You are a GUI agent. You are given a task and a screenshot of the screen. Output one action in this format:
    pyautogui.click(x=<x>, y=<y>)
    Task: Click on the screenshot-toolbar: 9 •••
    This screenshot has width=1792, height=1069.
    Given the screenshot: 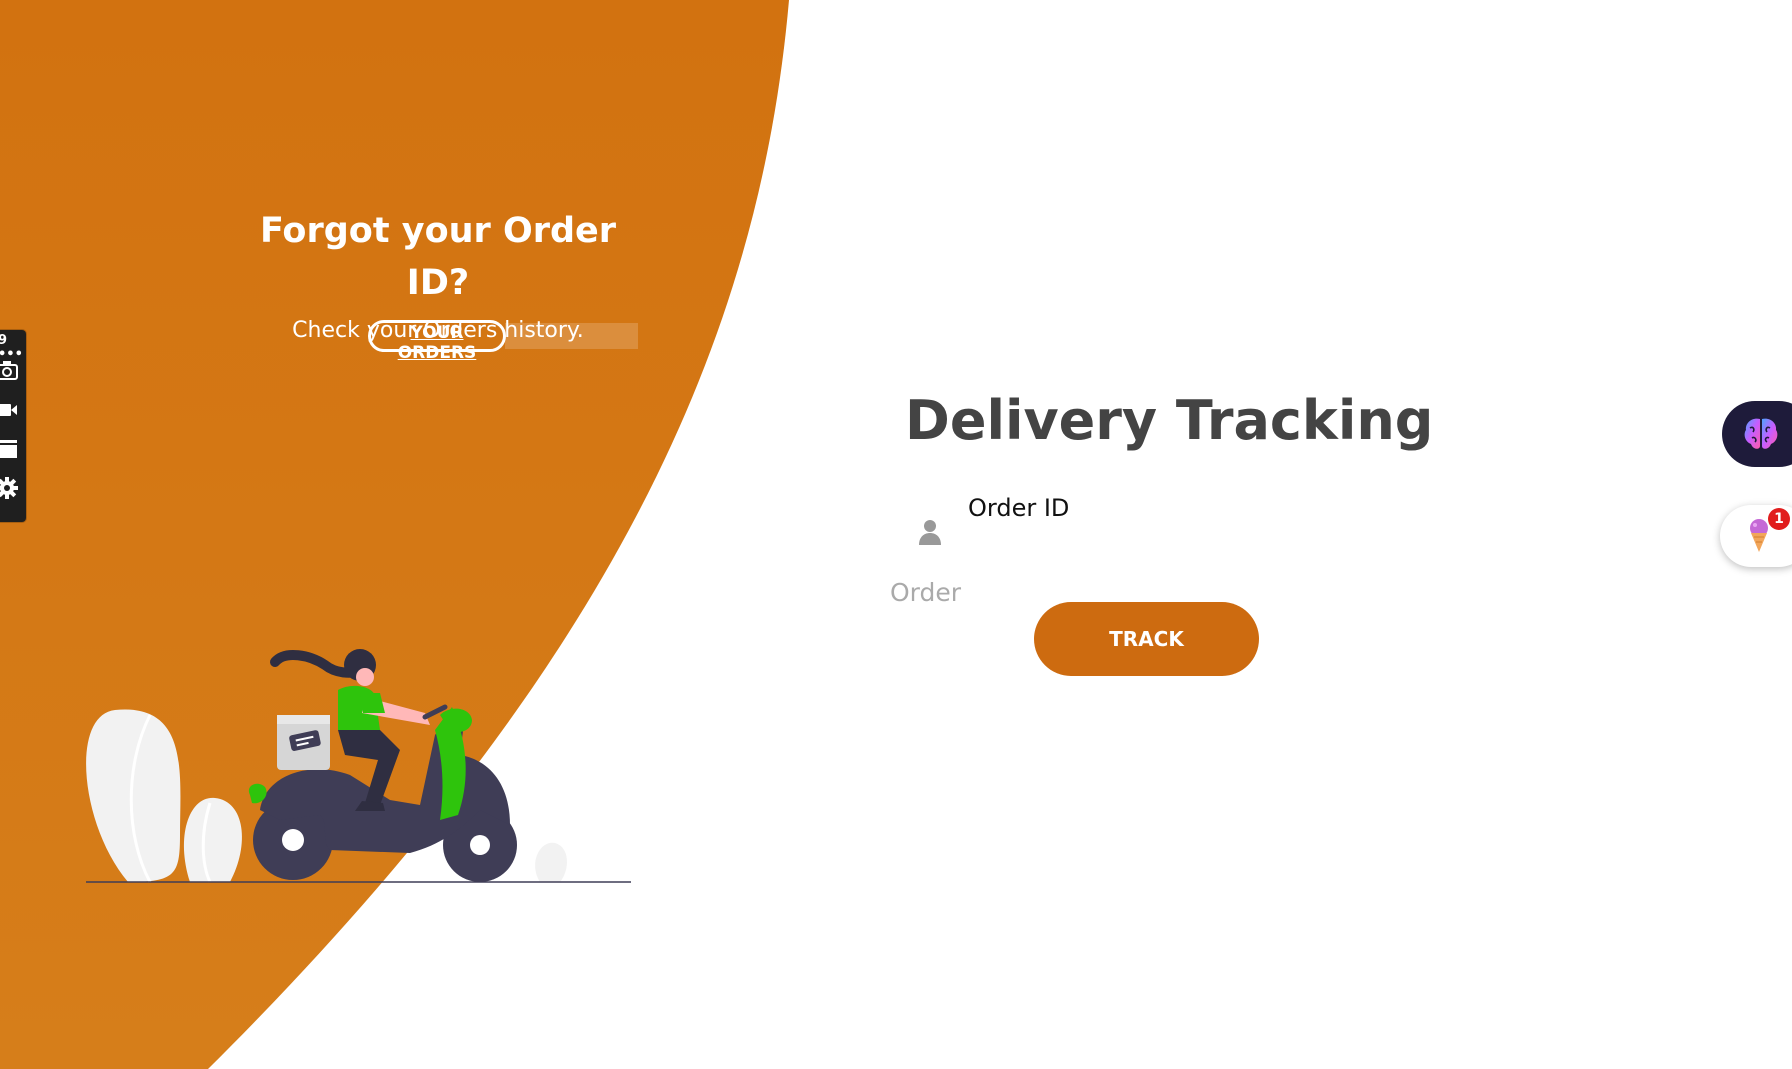 What is the action you would take?
    pyautogui.click(x=13, y=426)
    